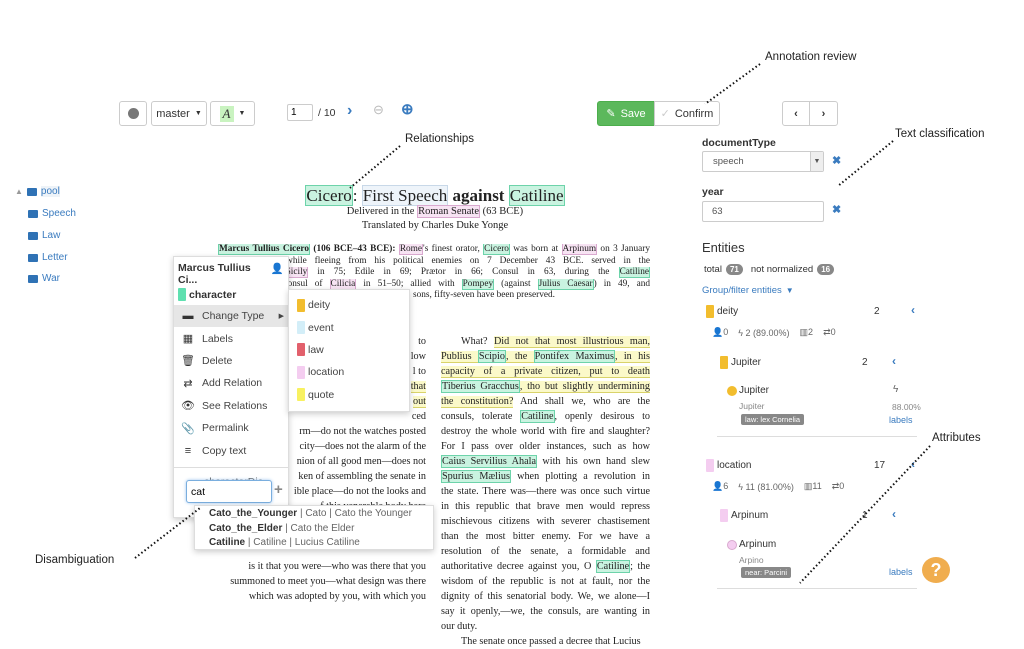 The image size is (1024, 649). What do you see at coordinates (440, 139) in the screenshot?
I see `relationships-note: Relationships` at bounding box center [440, 139].